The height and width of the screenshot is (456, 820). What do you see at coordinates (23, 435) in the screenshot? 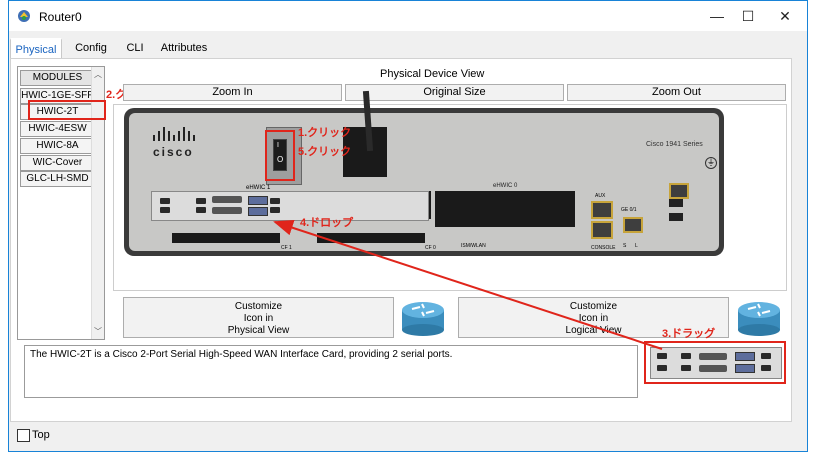
I see `top-checkbox` at bounding box center [23, 435].